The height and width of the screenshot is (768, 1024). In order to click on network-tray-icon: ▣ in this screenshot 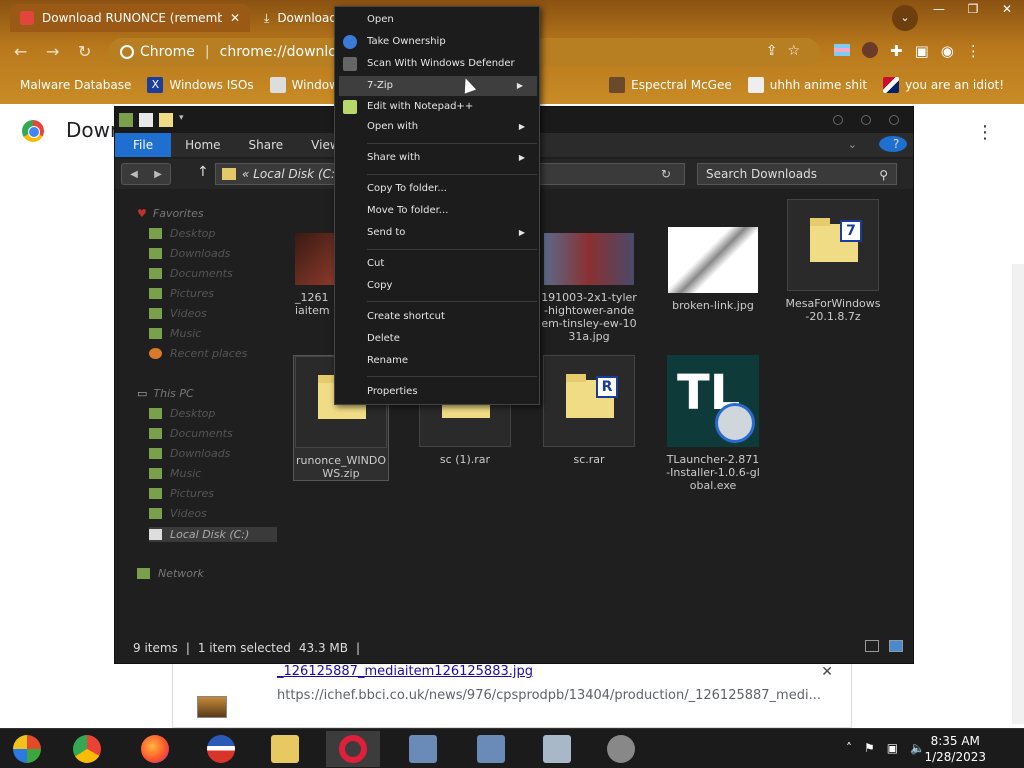, I will do `click(892, 748)`.